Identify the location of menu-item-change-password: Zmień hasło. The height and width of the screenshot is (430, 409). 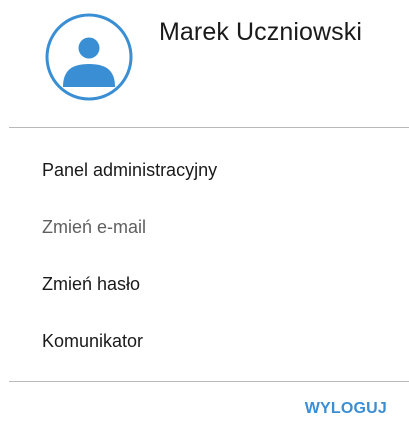
(91, 284).